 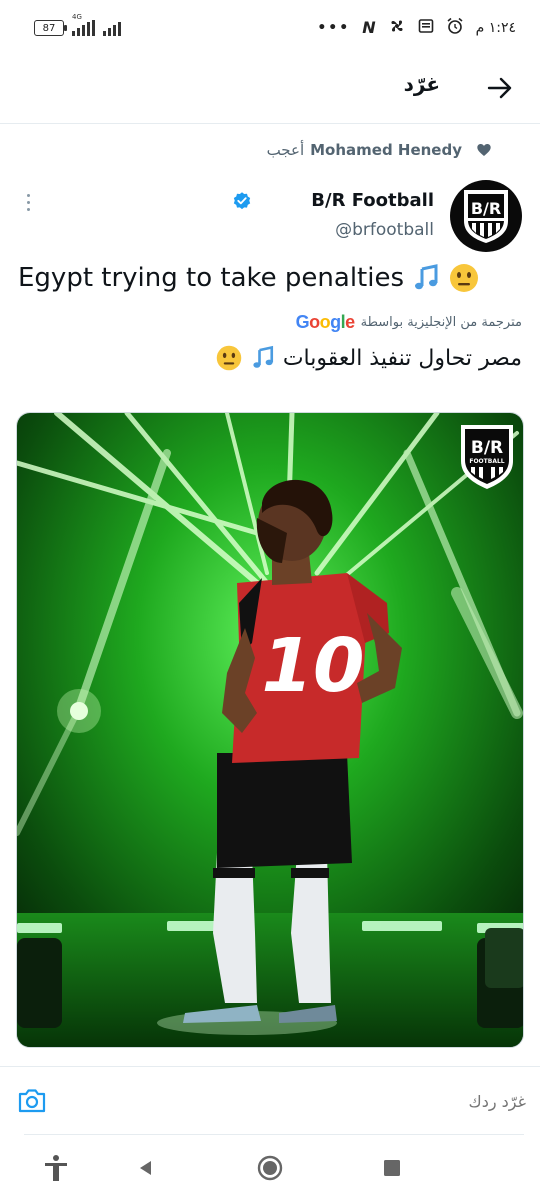 What do you see at coordinates (486, 208) in the screenshot?
I see `avatar-text: B/R` at bounding box center [486, 208].